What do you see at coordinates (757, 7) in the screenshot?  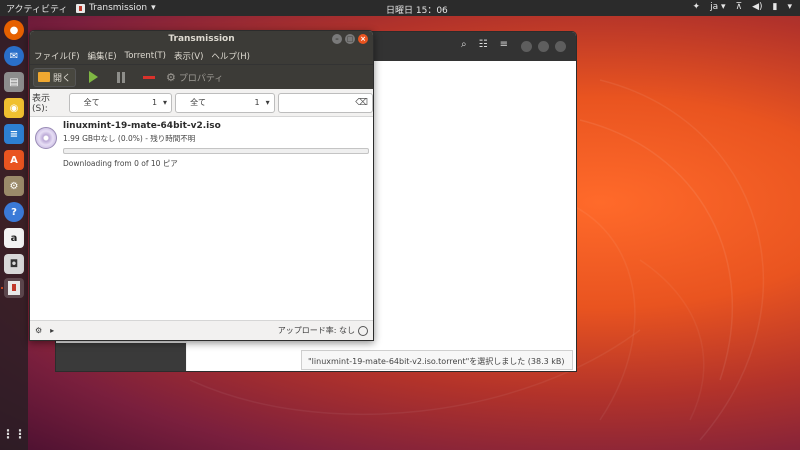 I see `volume-icon: ◀)` at bounding box center [757, 7].